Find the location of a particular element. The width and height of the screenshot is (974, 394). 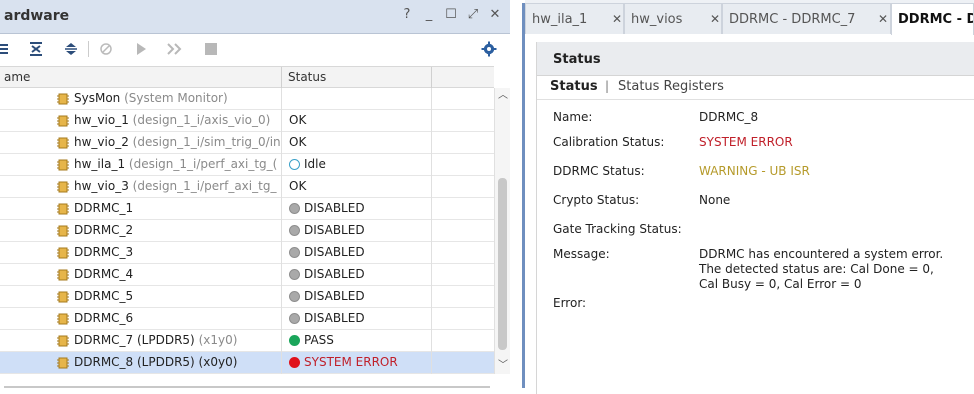

float-icon: ⤢ is located at coordinates (473, 14).